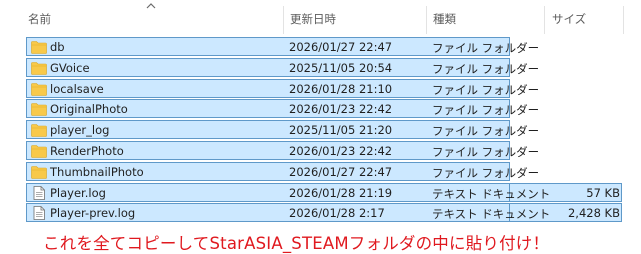  What do you see at coordinates (603, 192) in the screenshot?
I see `file-size: 57 KB` at bounding box center [603, 192].